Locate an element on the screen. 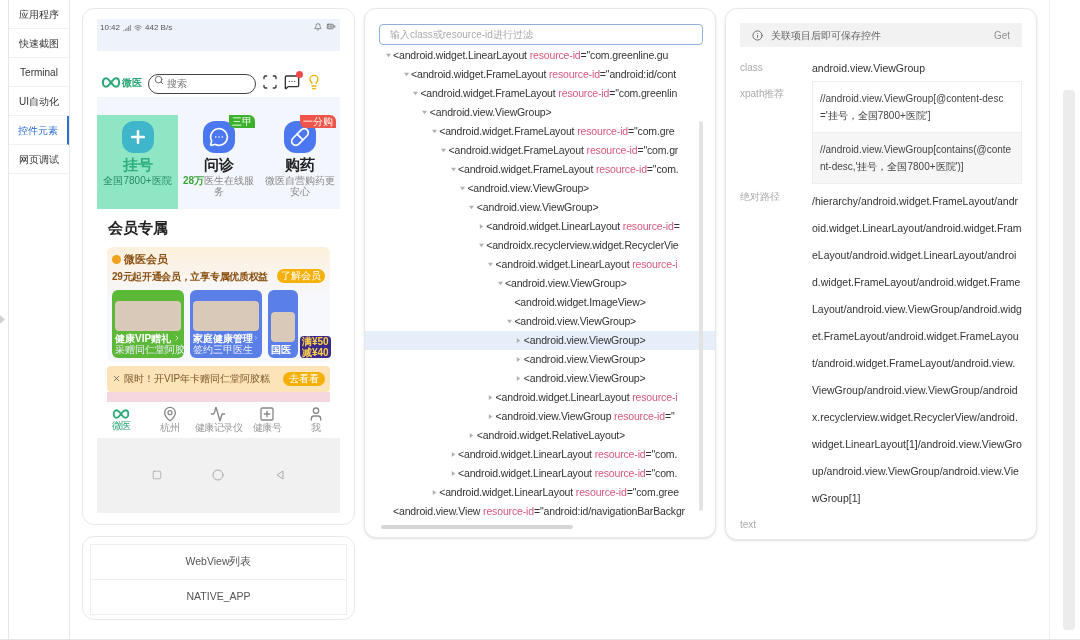  promo-card-title: 国医 is located at coordinates (281, 349).